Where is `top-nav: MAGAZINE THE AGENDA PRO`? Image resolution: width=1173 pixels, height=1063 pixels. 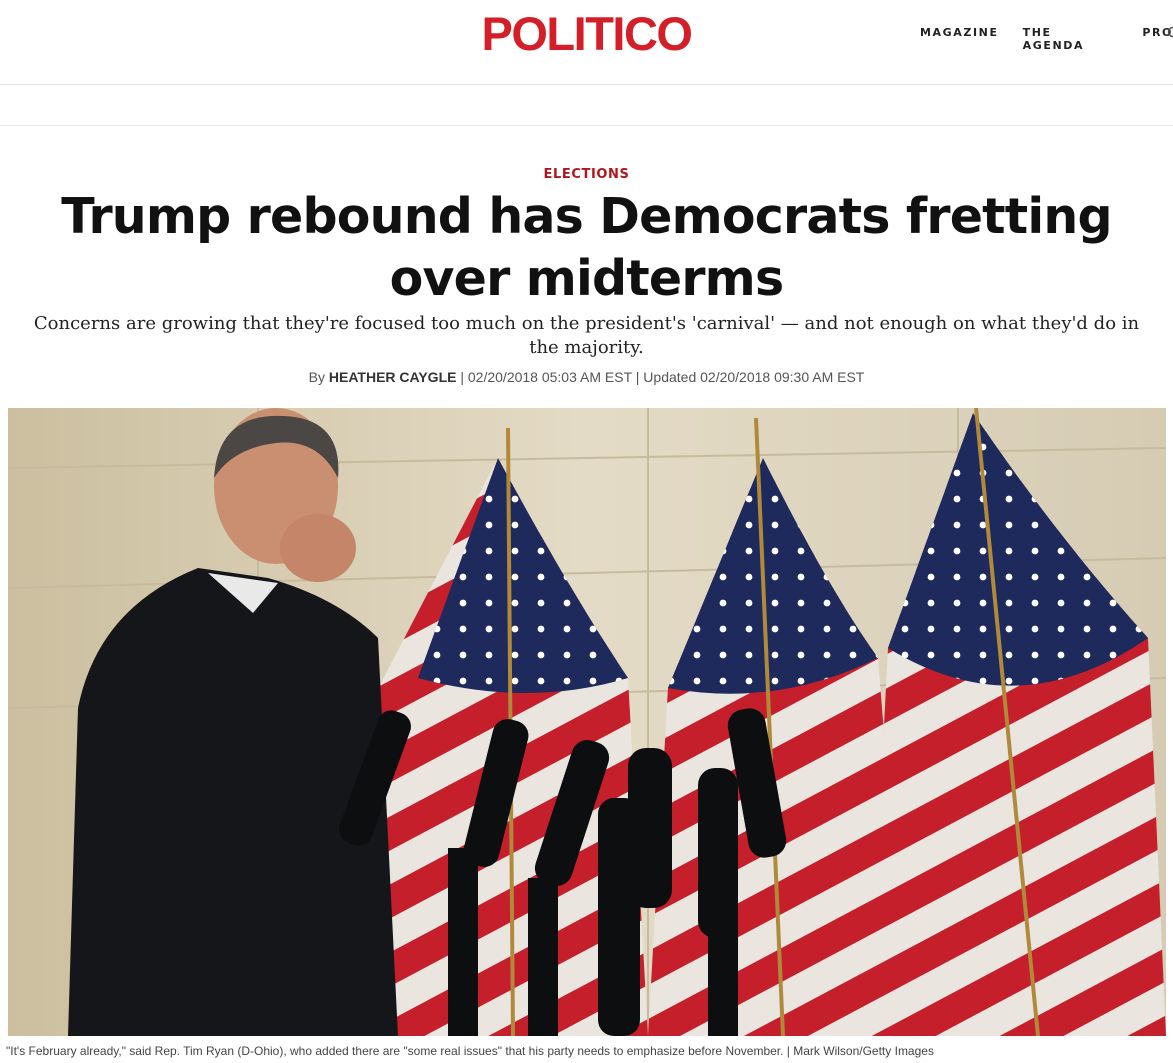 top-nav: MAGAZINE THE AGENDA PRO is located at coordinates (1046, 39).